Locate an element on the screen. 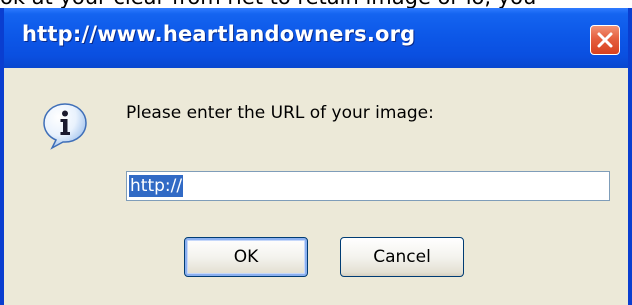 The height and width of the screenshot is (305, 632). ok-button: OK is located at coordinates (246, 257).